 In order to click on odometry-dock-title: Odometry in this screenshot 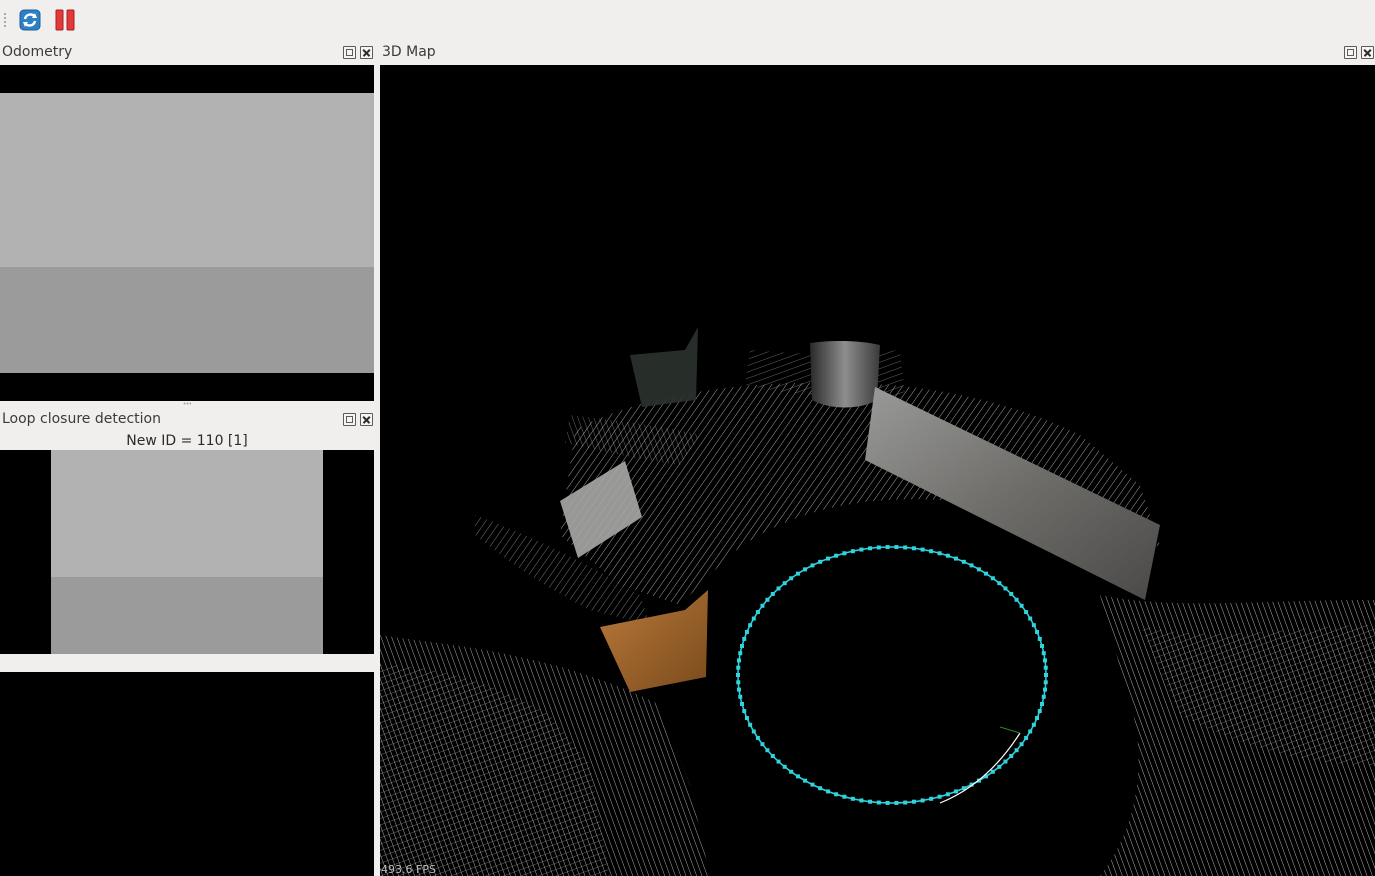, I will do `click(37, 52)`.